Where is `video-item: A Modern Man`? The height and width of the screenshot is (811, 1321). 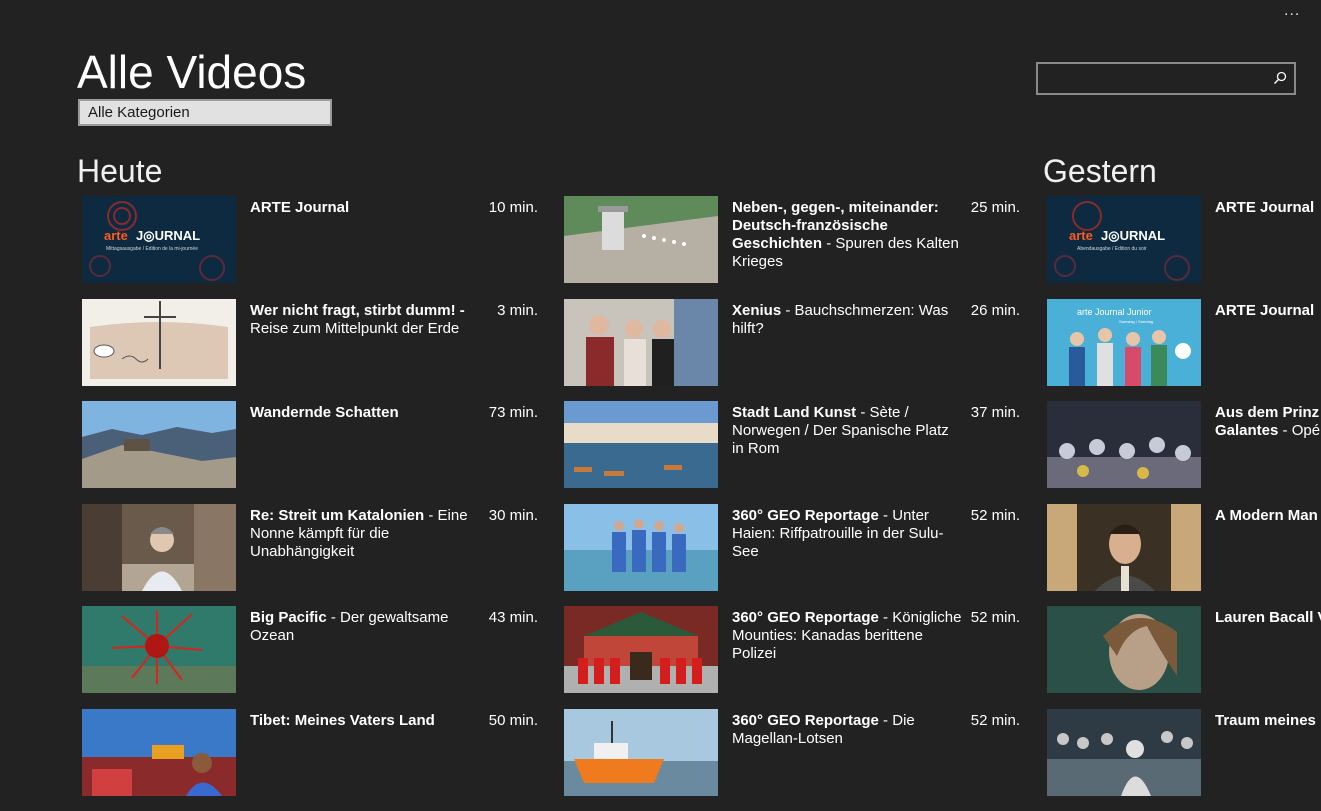 video-item: A Modern Man is located at coordinates (1184, 547).